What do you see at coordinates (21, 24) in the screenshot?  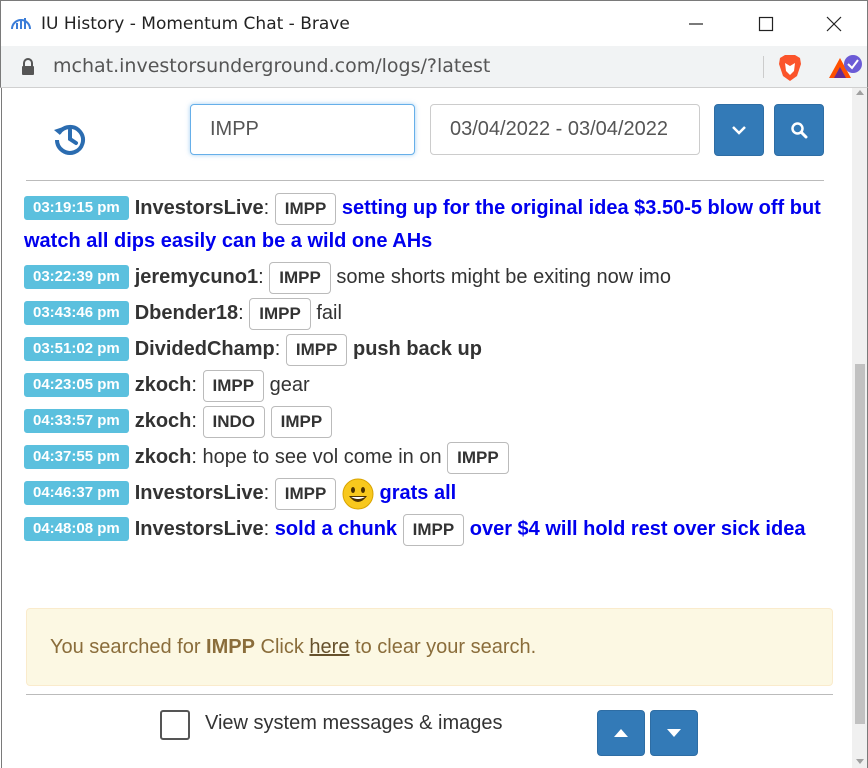 I see `chart-app-icon` at bounding box center [21, 24].